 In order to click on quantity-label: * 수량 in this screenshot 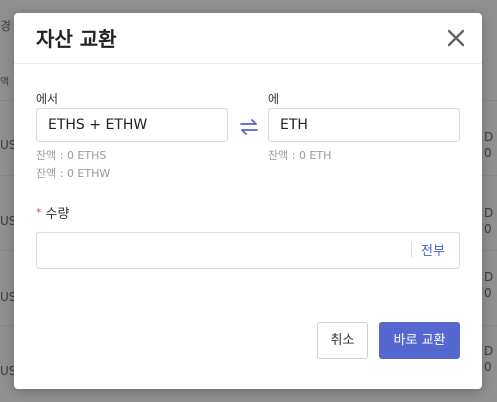, I will do `click(52, 212)`.